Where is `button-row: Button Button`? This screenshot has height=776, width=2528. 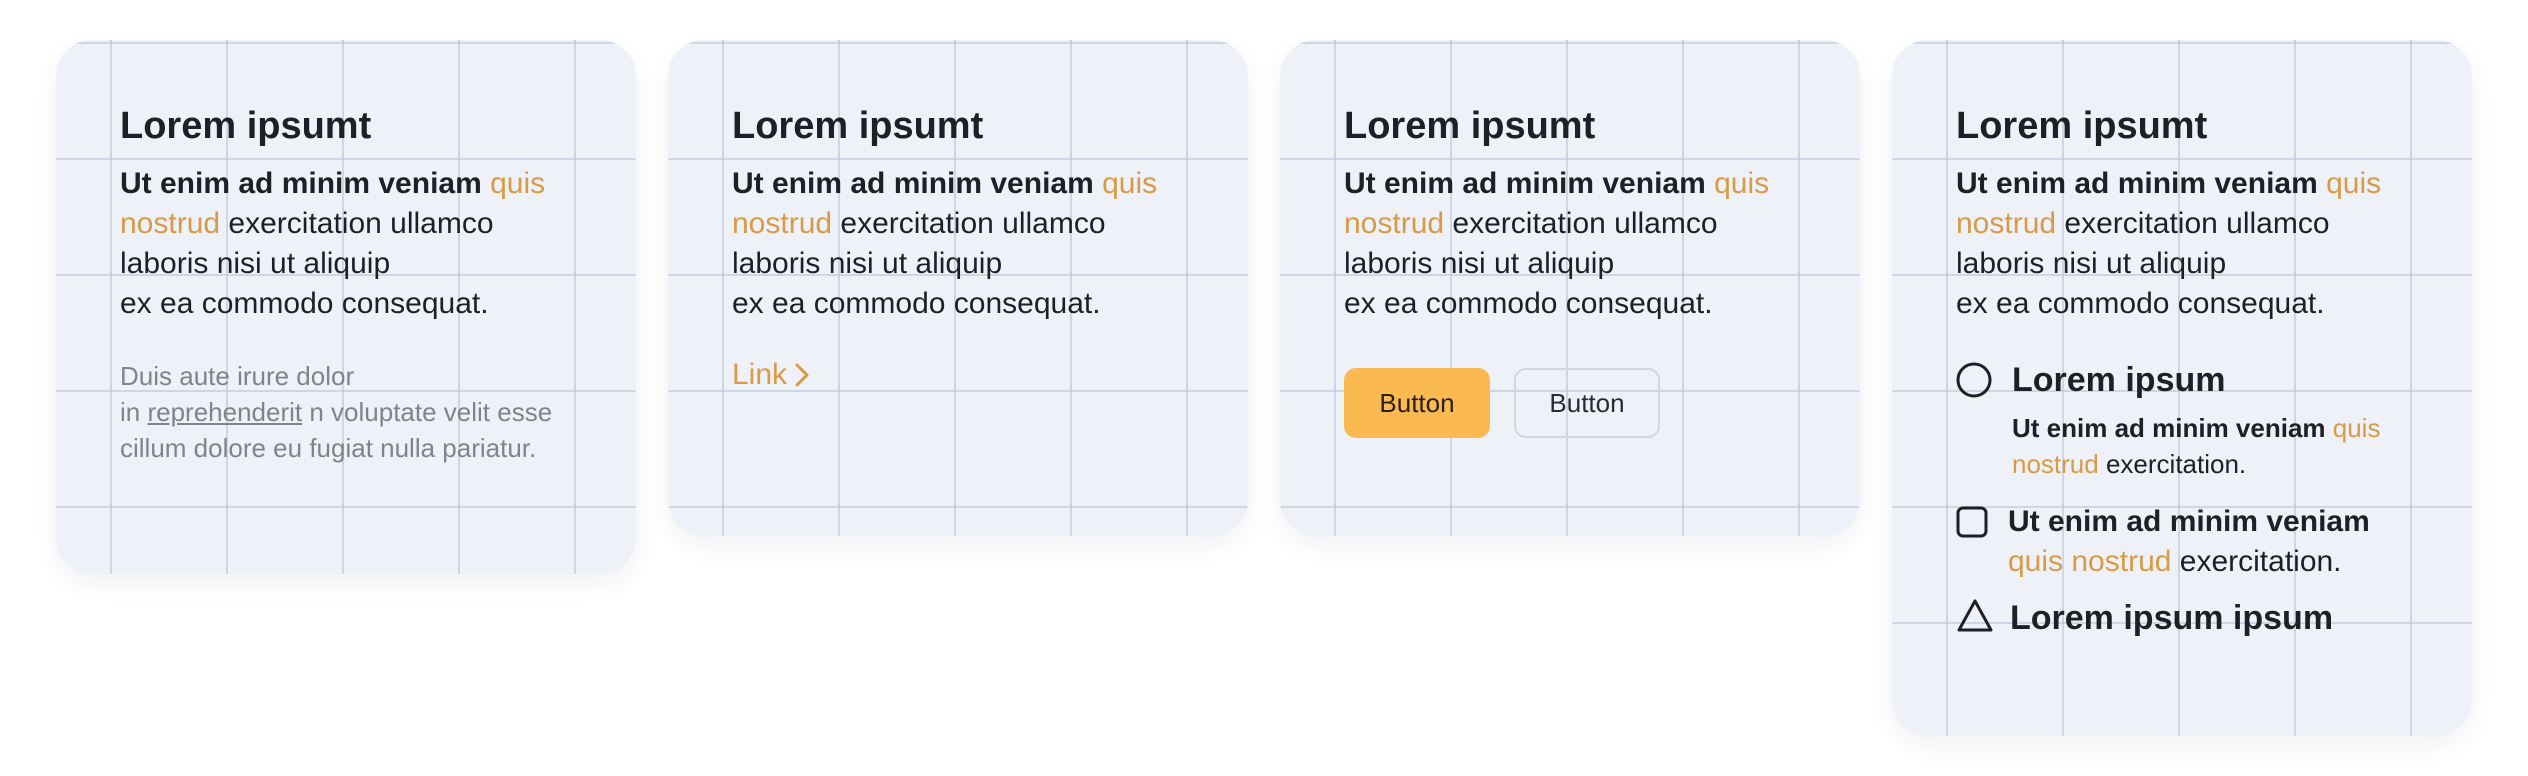
button-row: Button Button is located at coordinates (1570, 403).